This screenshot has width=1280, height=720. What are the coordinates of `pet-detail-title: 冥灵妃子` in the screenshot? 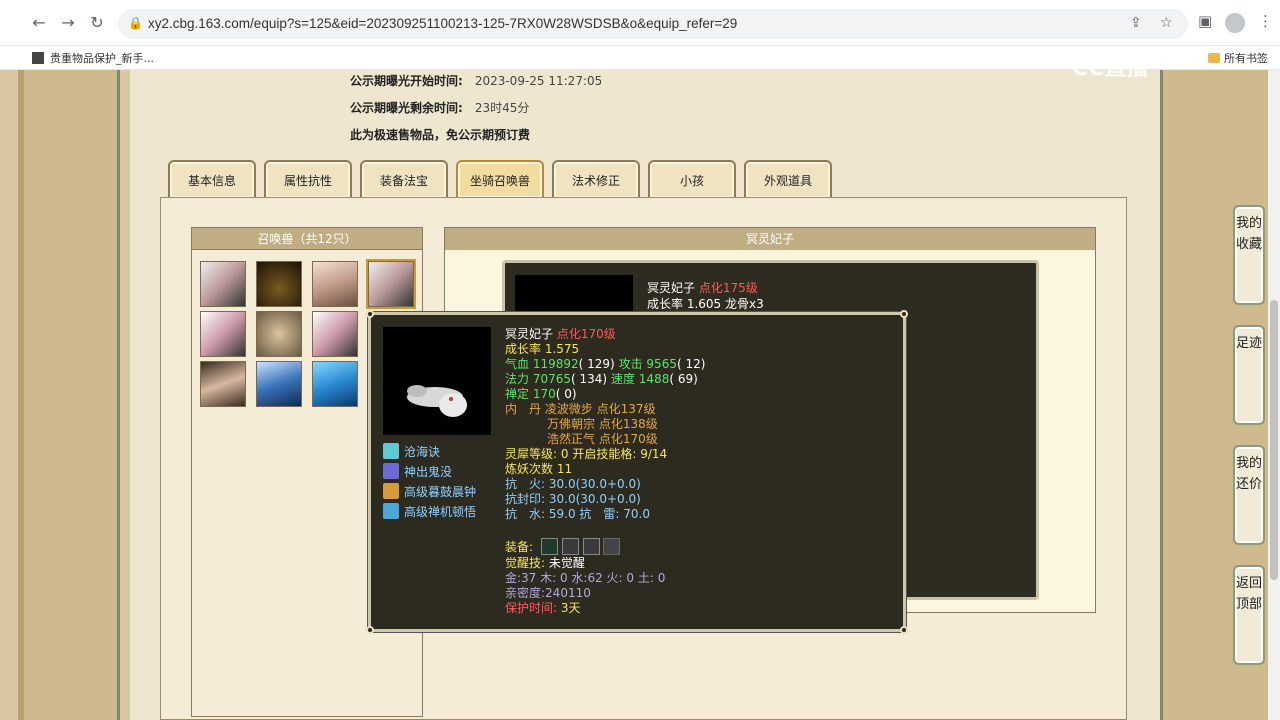 It's located at (770, 239).